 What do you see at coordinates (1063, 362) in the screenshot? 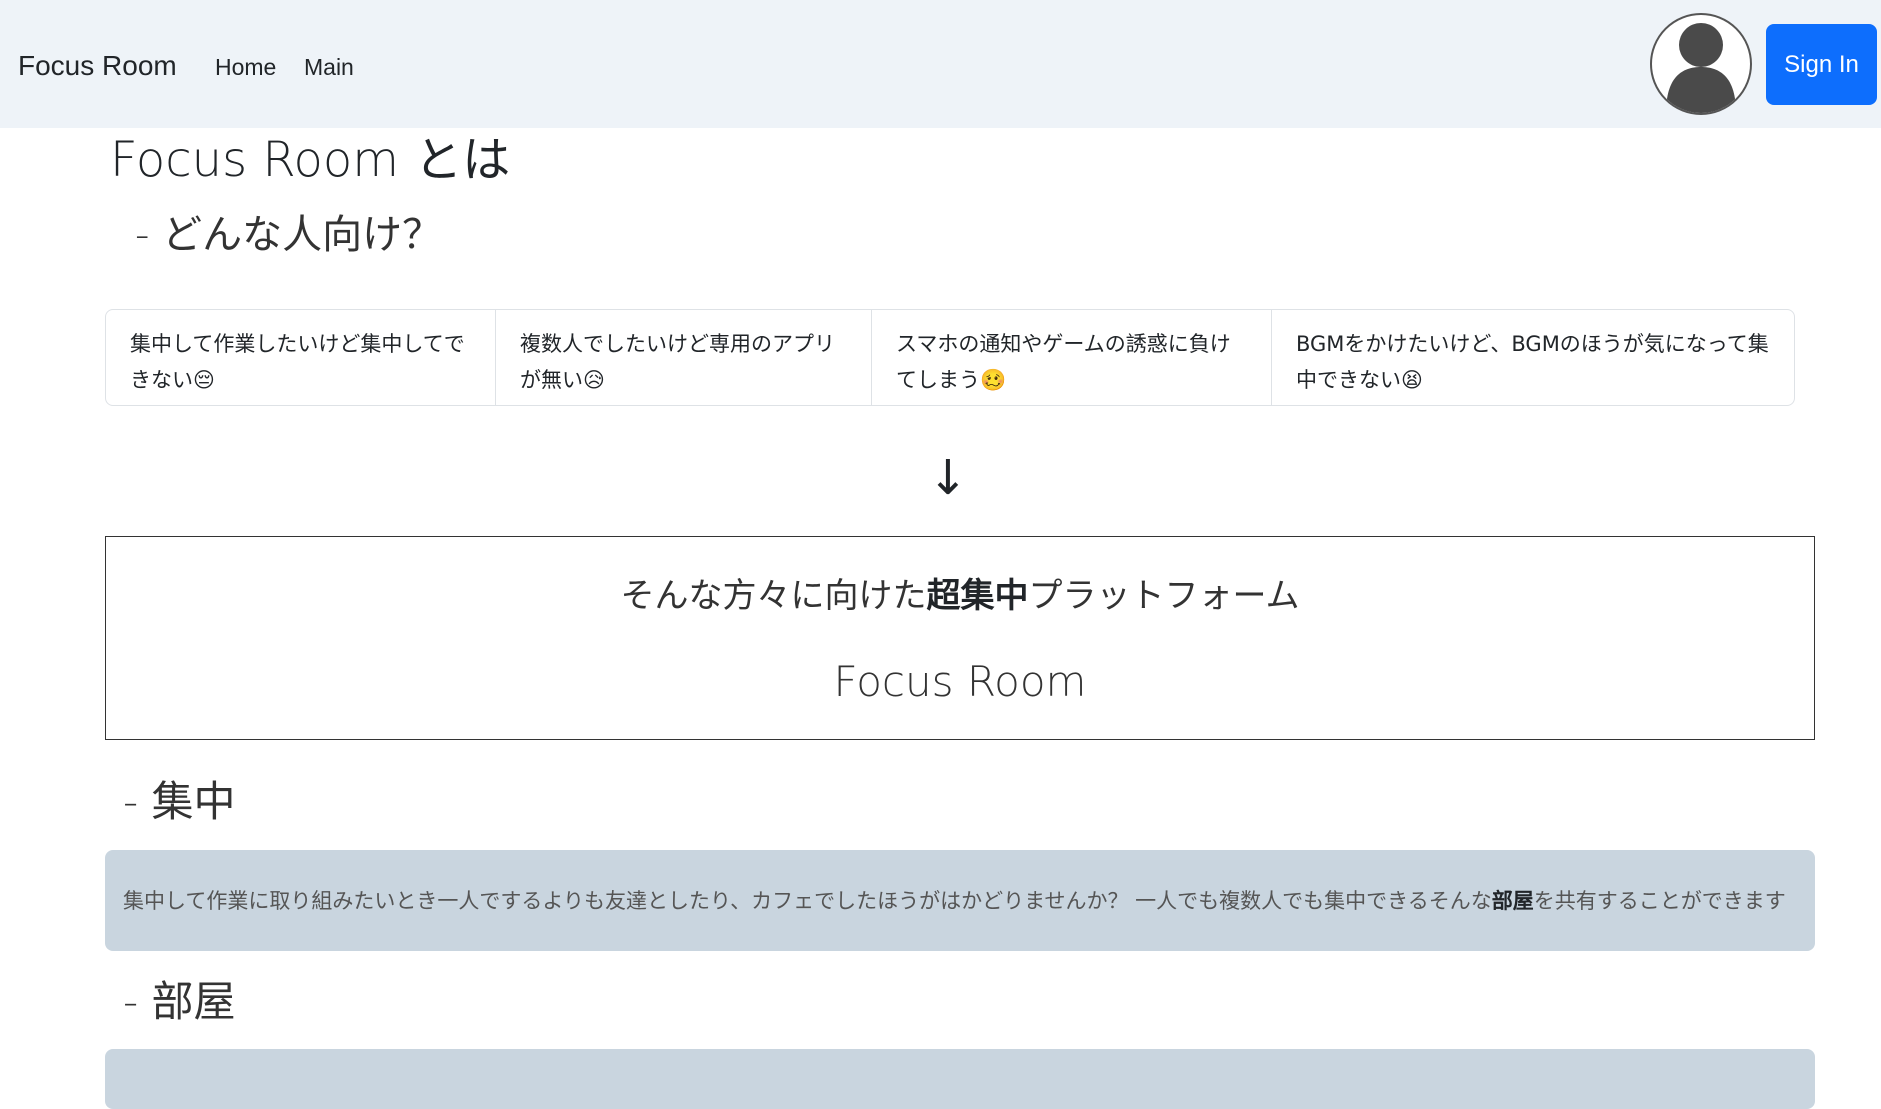
I see `list-item-text: スマホの通知やゲームの誘惑に負けてしまう` at bounding box center [1063, 362].